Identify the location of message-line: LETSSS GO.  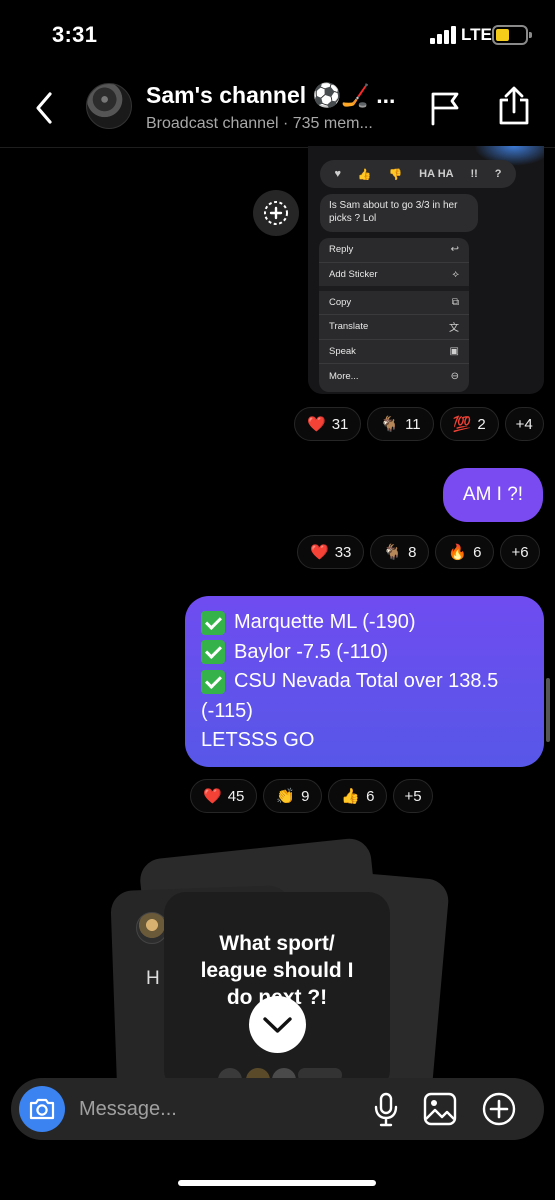
(258, 740).